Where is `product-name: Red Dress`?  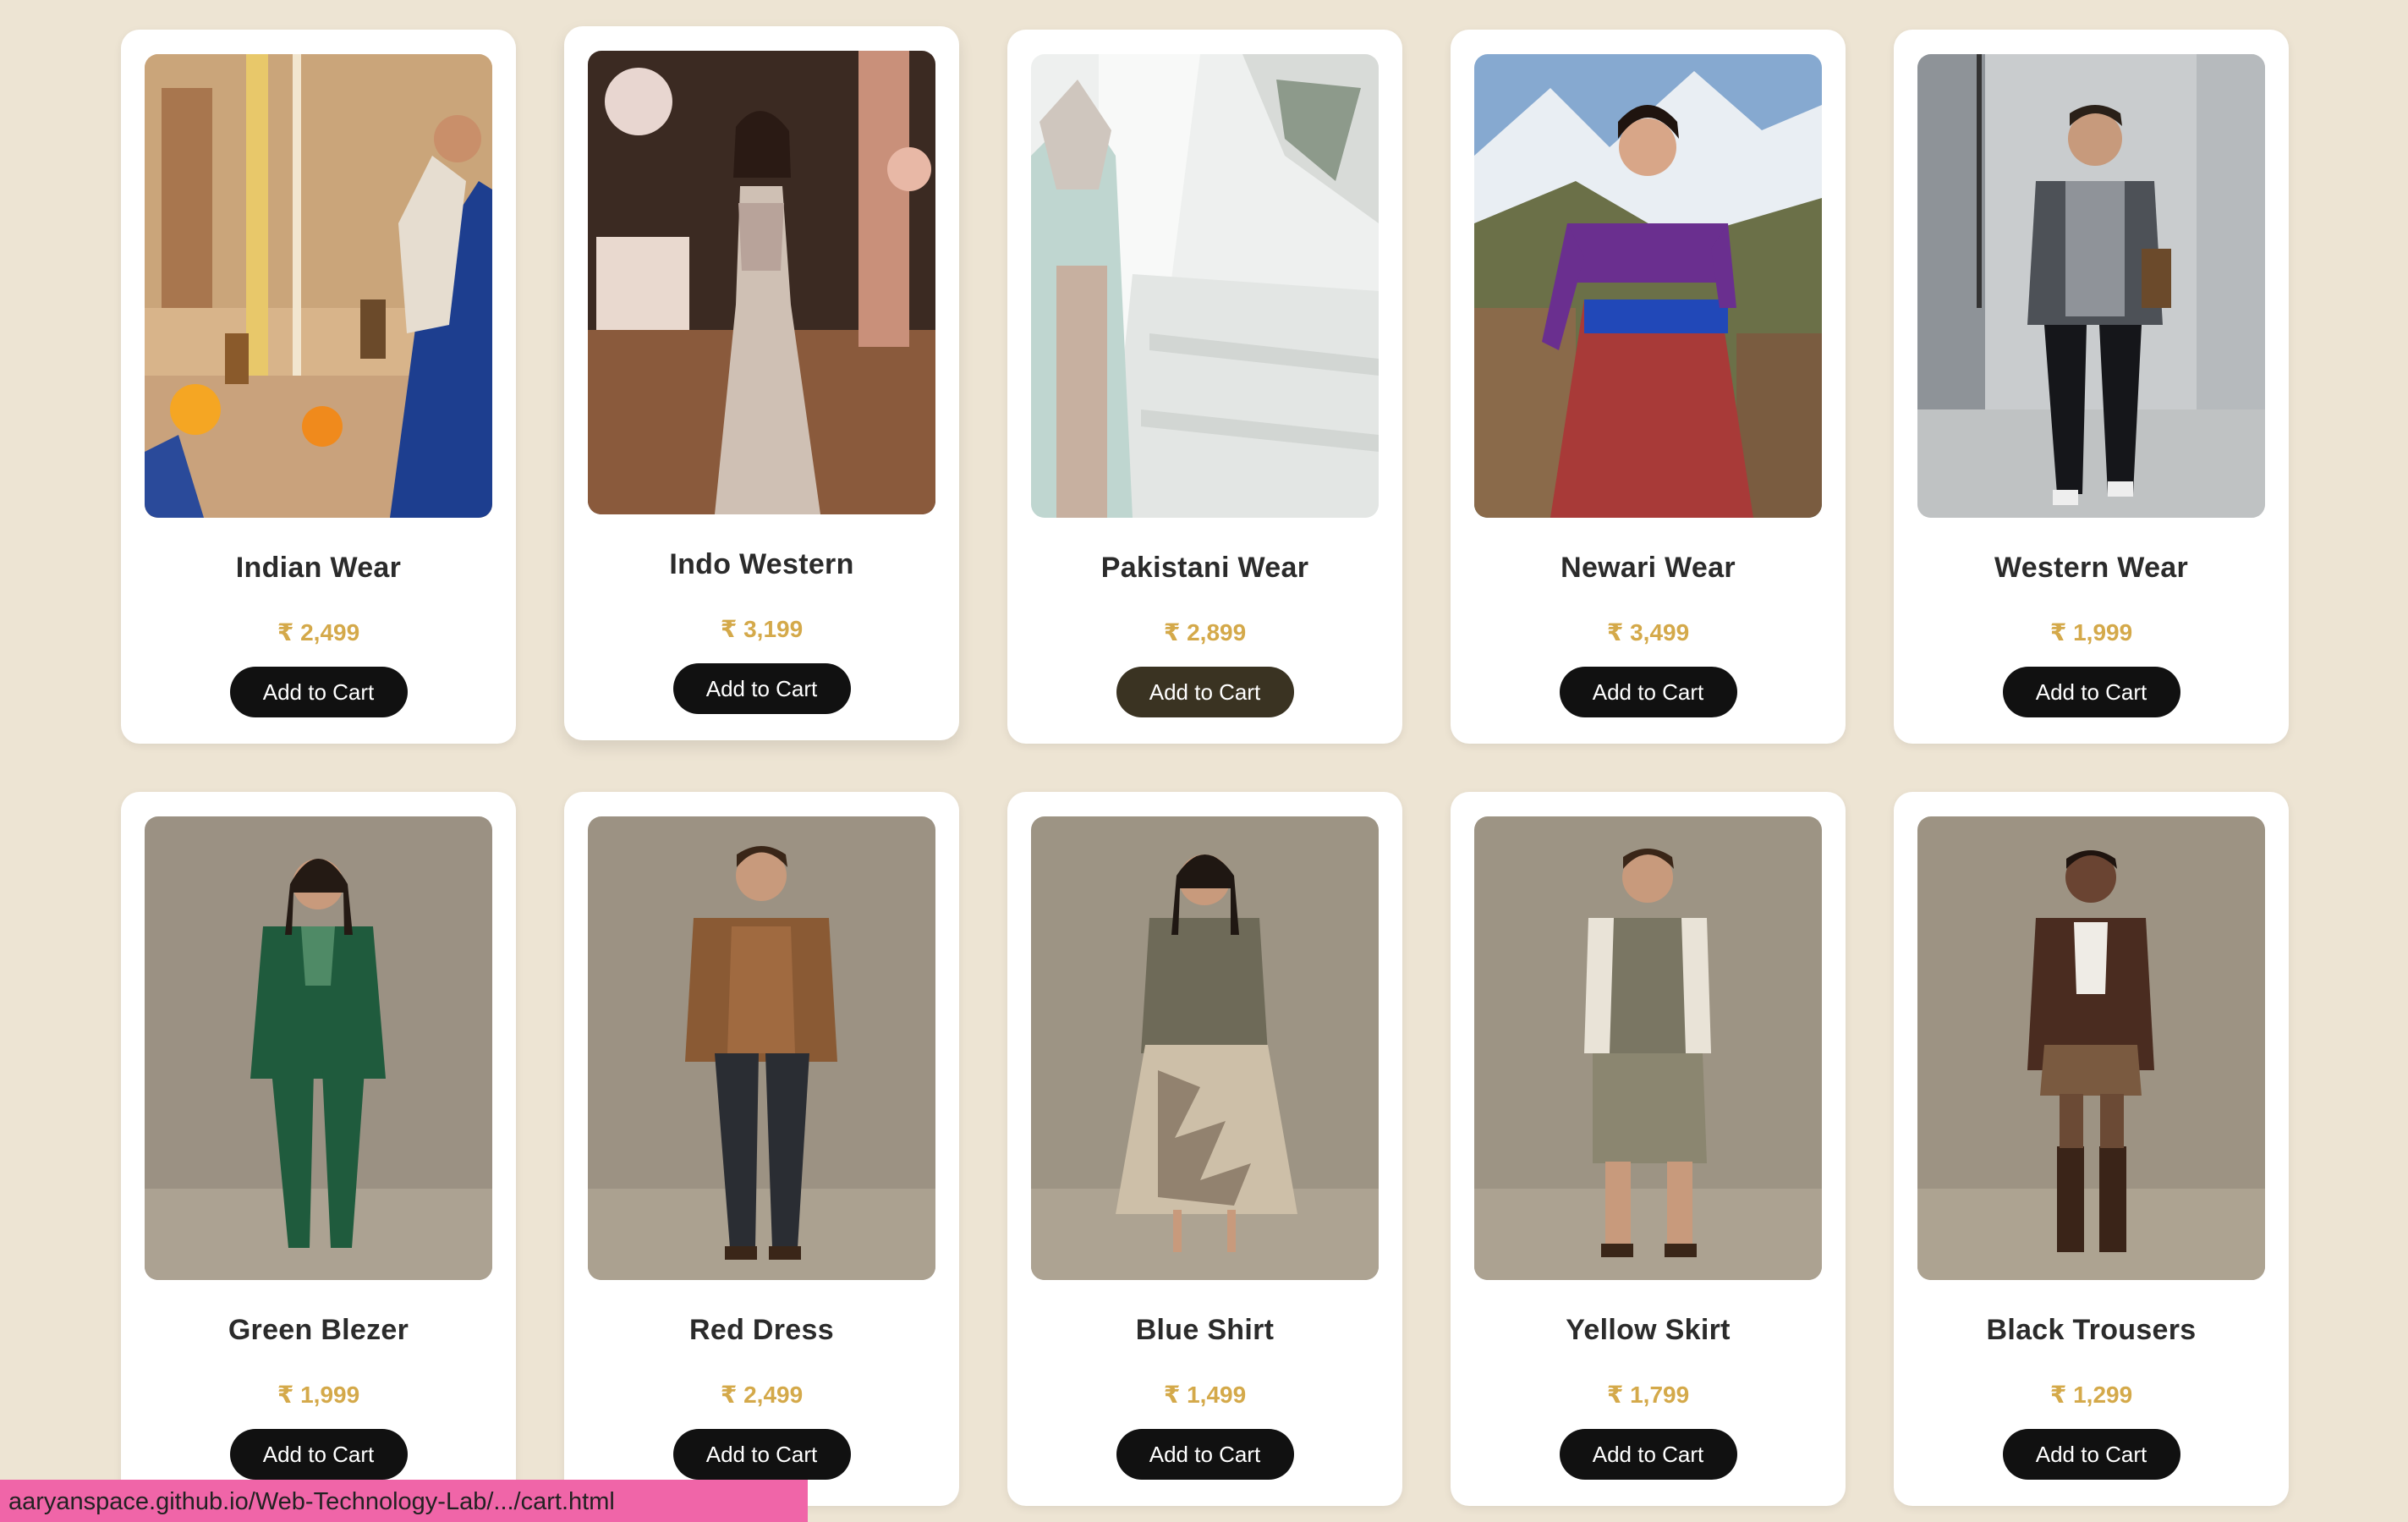
product-name: Red Dress is located at coordinates (761, 1330).